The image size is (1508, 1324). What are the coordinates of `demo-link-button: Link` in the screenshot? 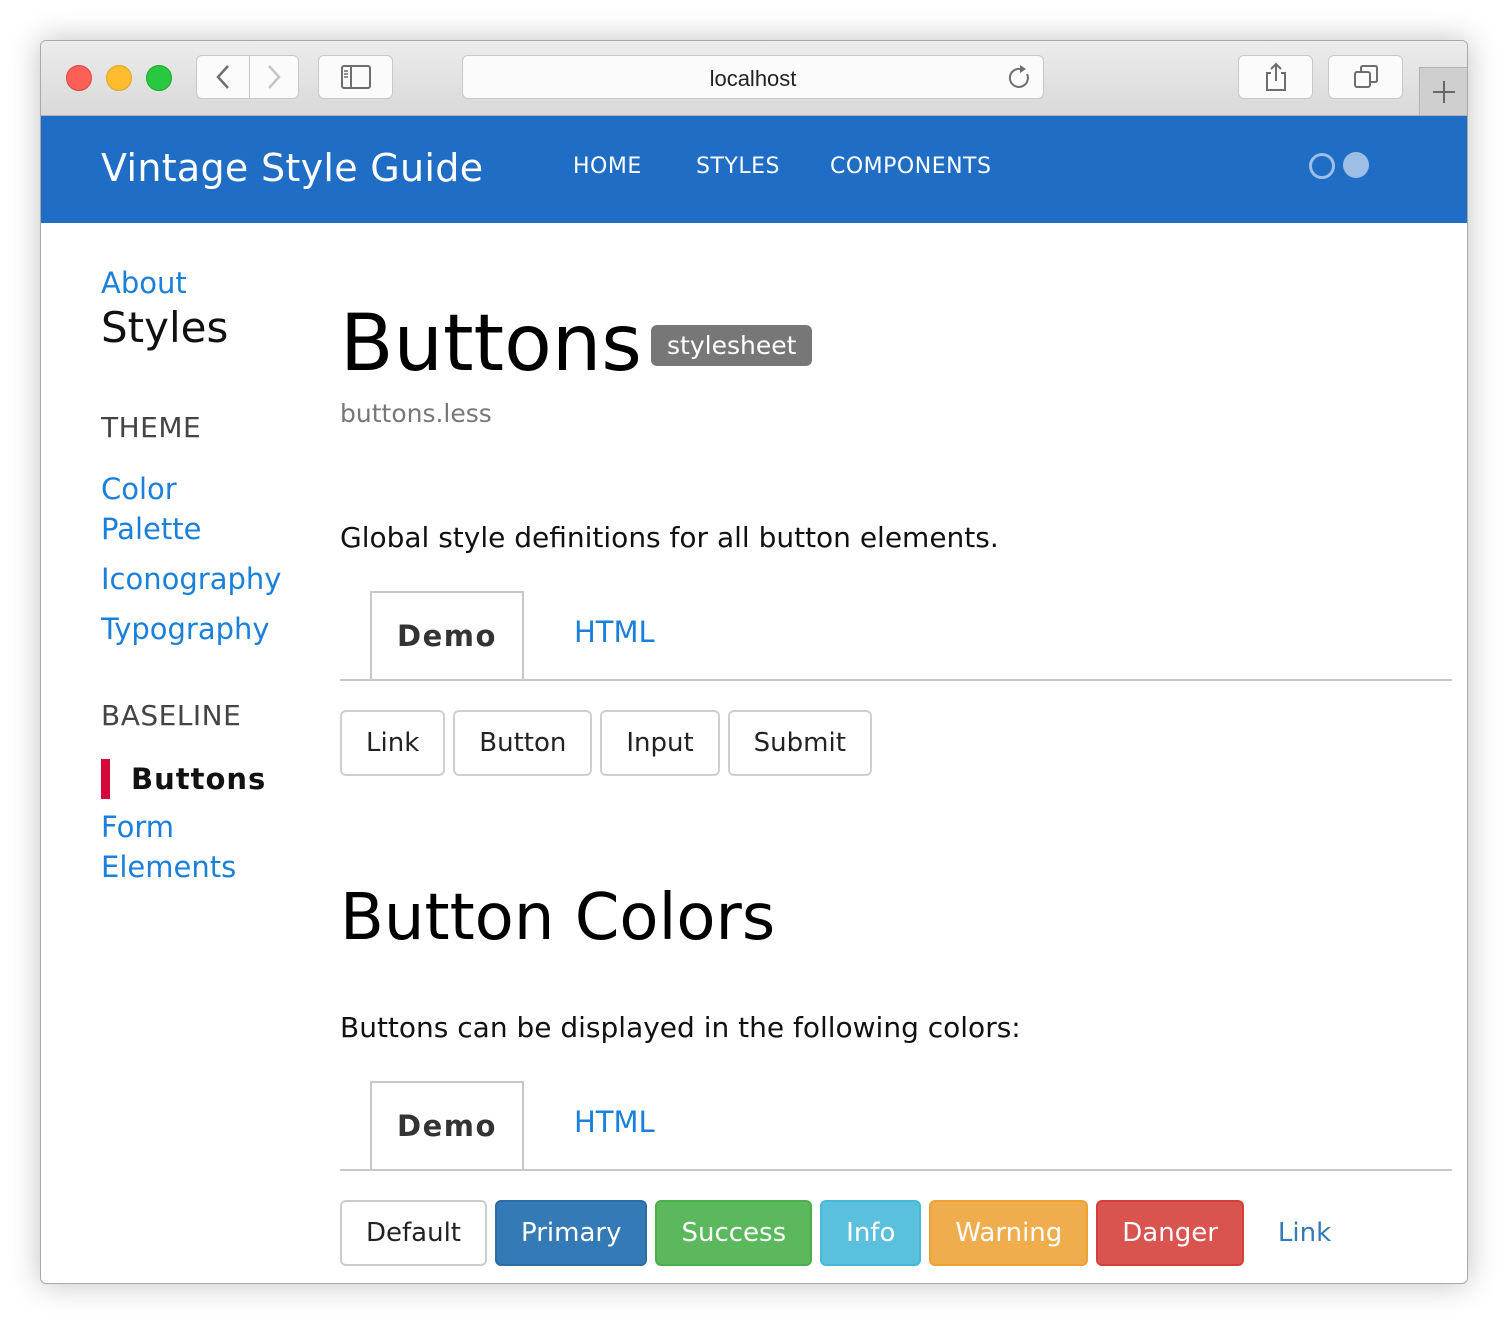 It's located at (393, 743).